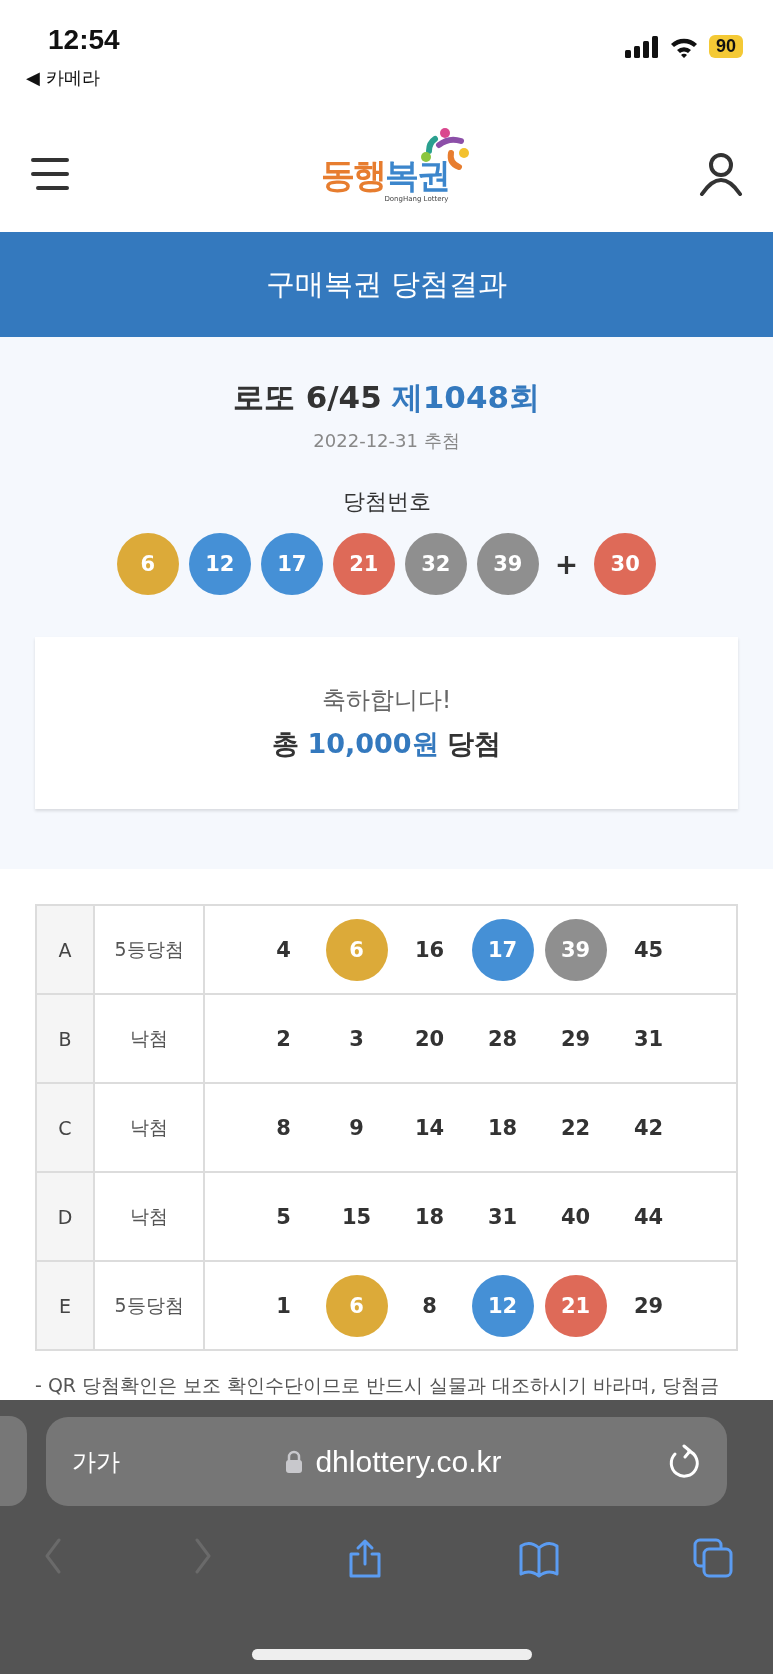  What do you see at coordinates (502, 949) in the screenshot?
I see `matched-number-ball: 17` at bounding box center [502, 949].